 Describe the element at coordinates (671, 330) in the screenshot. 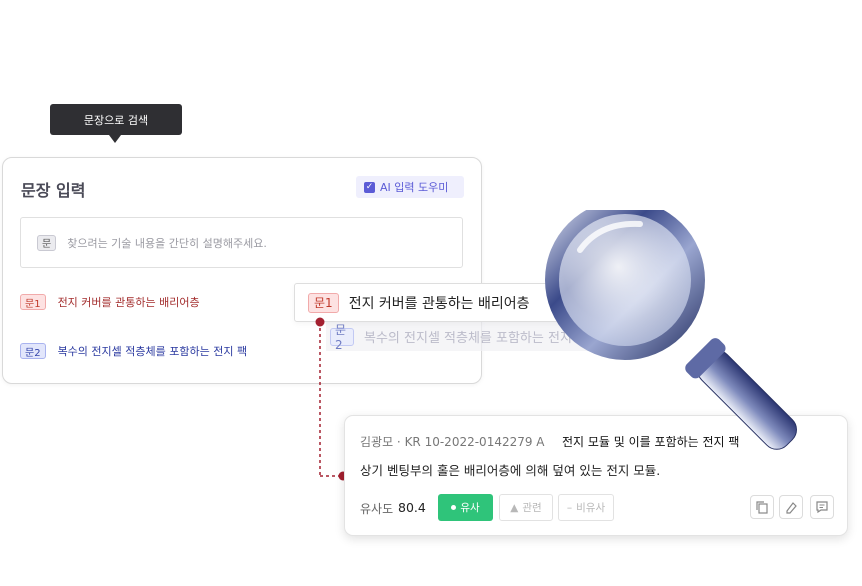

I see `magnifier-icon` at that location.